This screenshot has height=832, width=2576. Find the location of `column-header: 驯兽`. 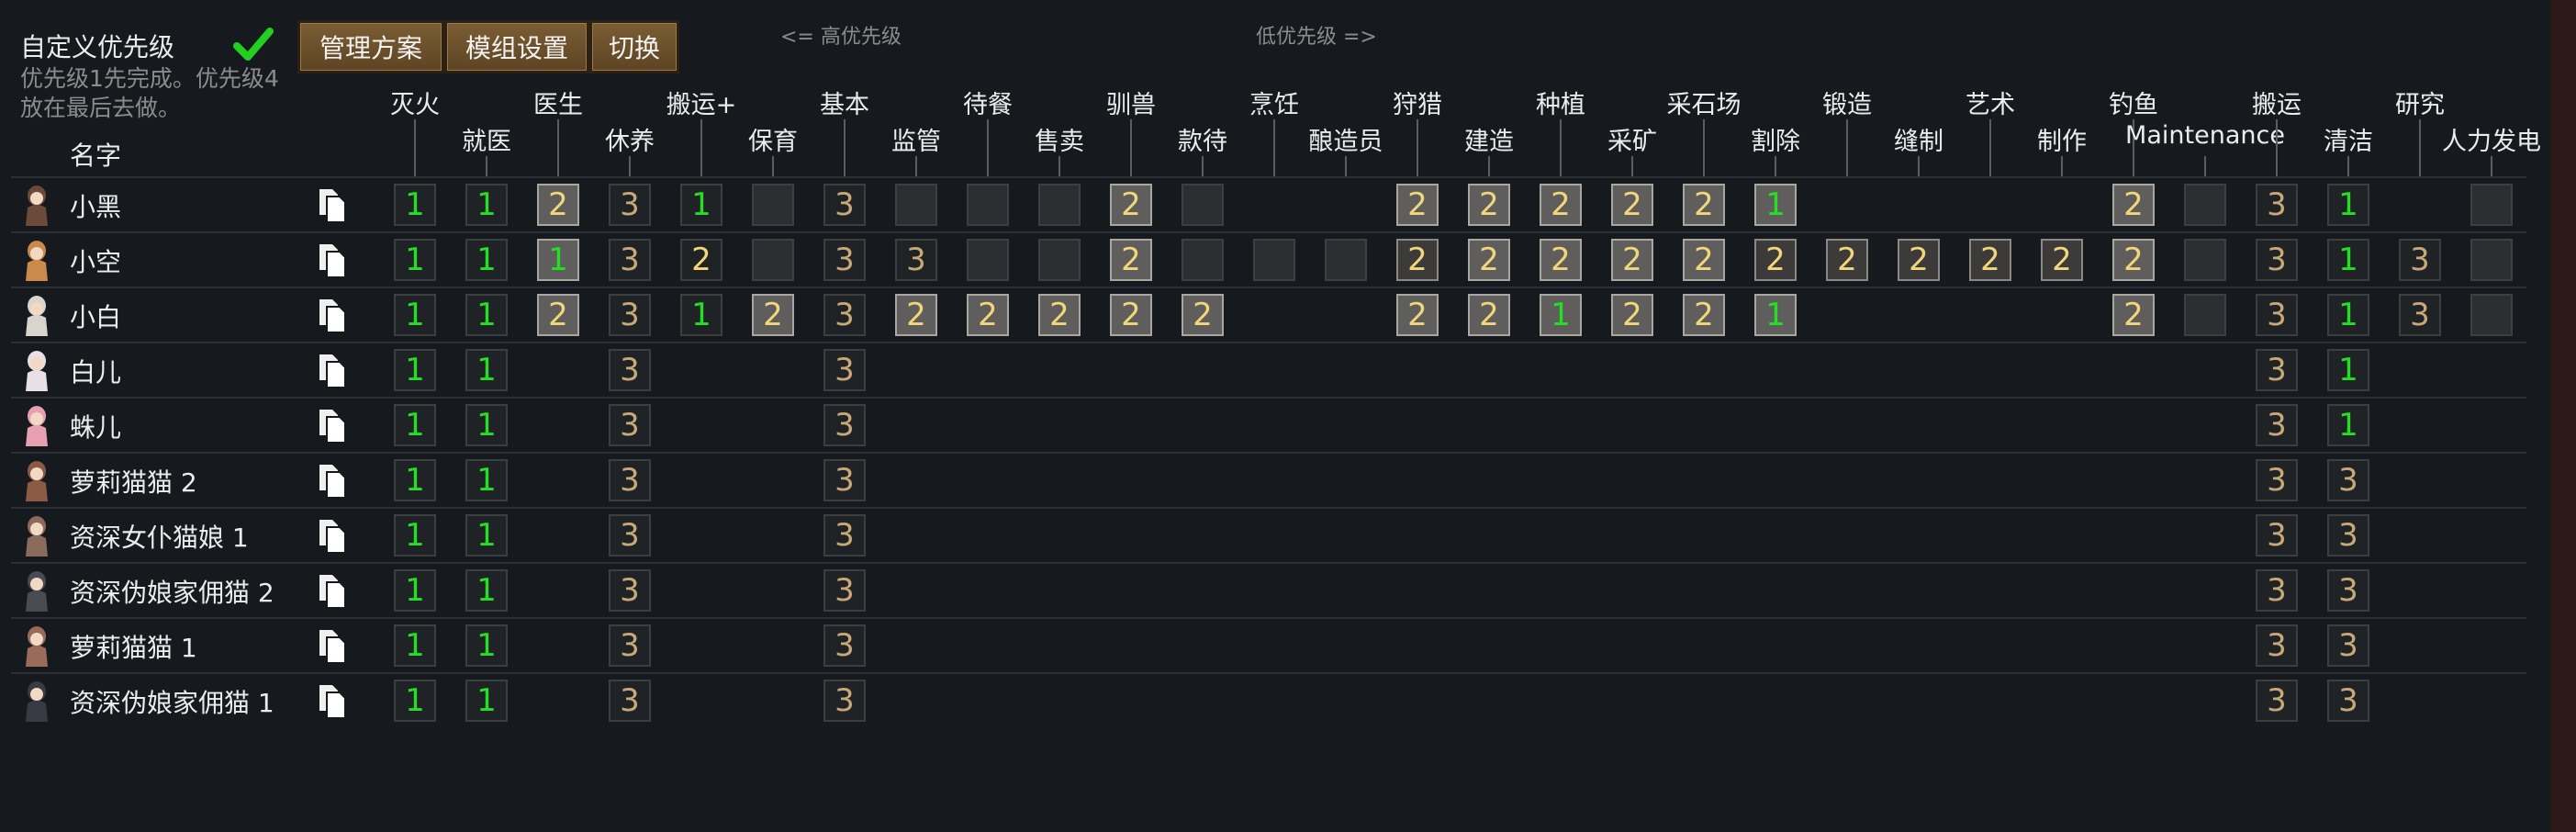

column-header: 驯兽 is located at coordinates (1131, 102).